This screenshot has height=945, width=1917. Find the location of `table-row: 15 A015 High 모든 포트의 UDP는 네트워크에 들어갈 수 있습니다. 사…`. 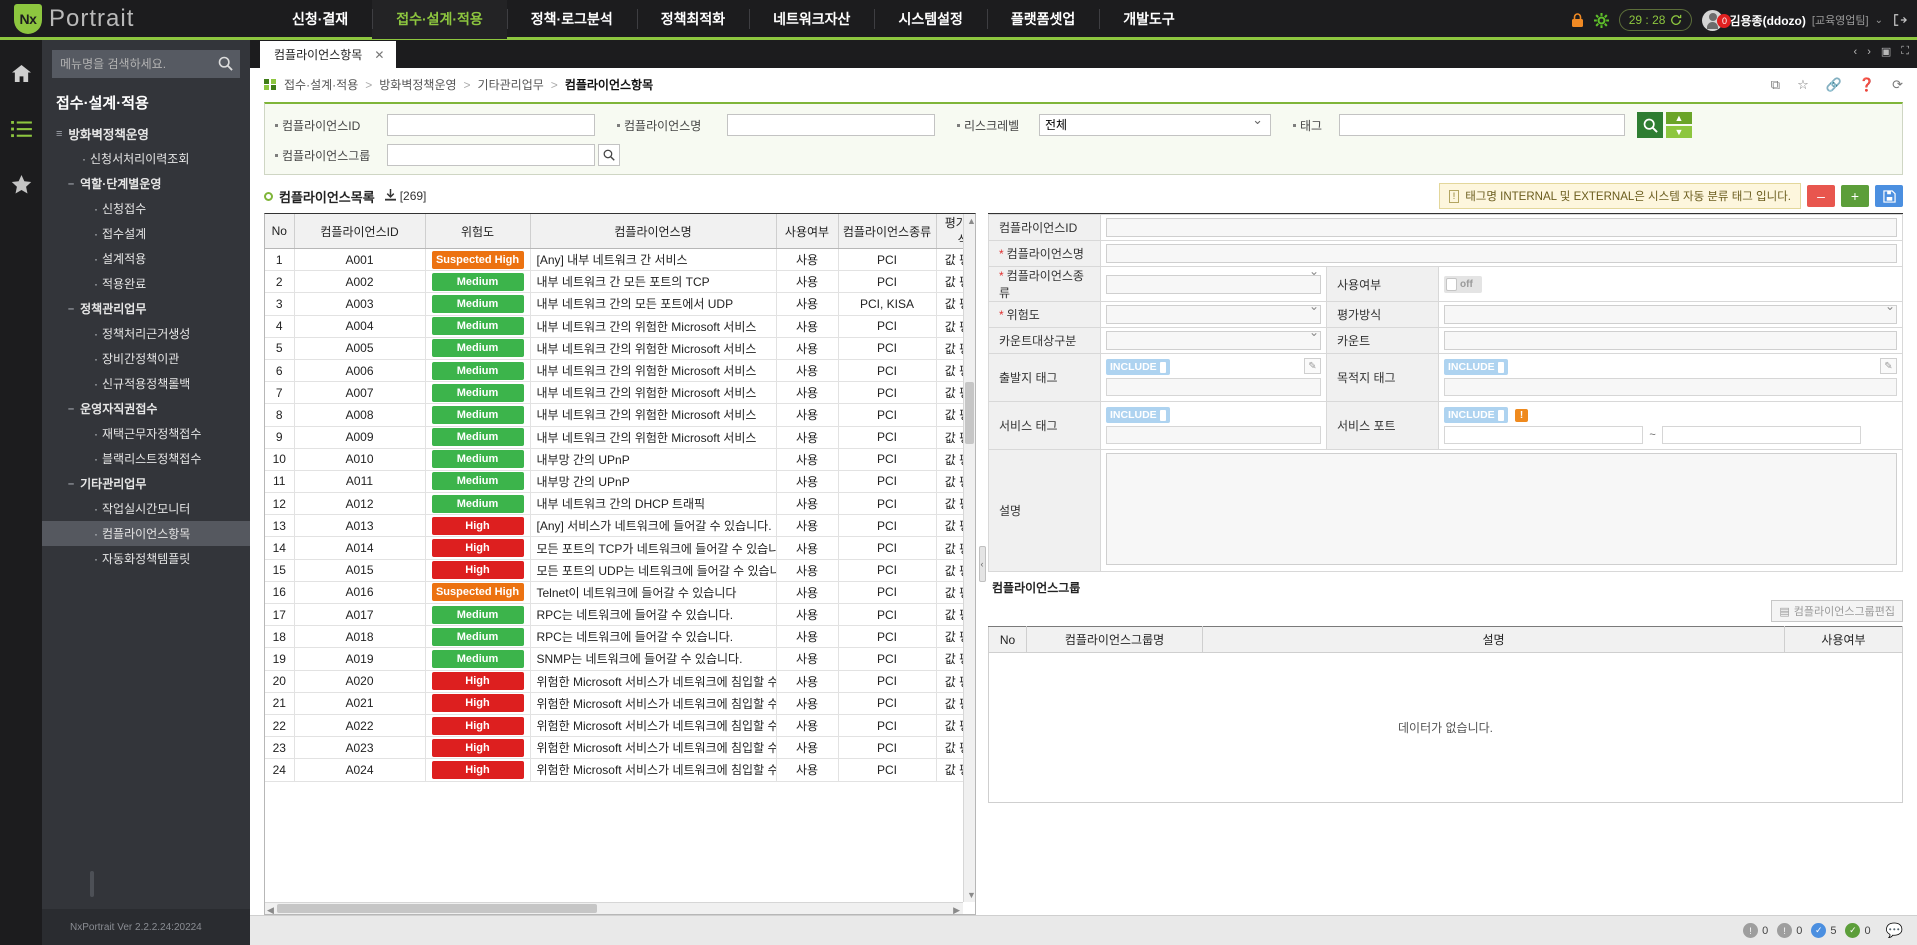

table-row: 15 A015 High 모든 포트의 UDP는 네트워크에 들어갈 수 있습니다. 사… is located at coordinates (620, 570).